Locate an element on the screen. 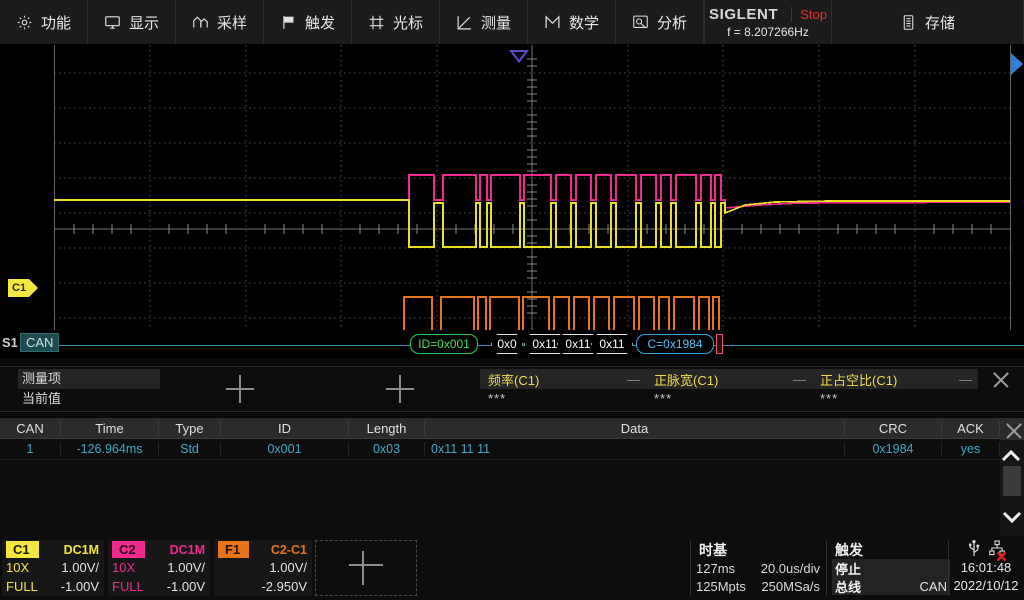 This screenshot has height=600, width=1024. horizontal-position-arrow is located at coordinates (1017, 64).